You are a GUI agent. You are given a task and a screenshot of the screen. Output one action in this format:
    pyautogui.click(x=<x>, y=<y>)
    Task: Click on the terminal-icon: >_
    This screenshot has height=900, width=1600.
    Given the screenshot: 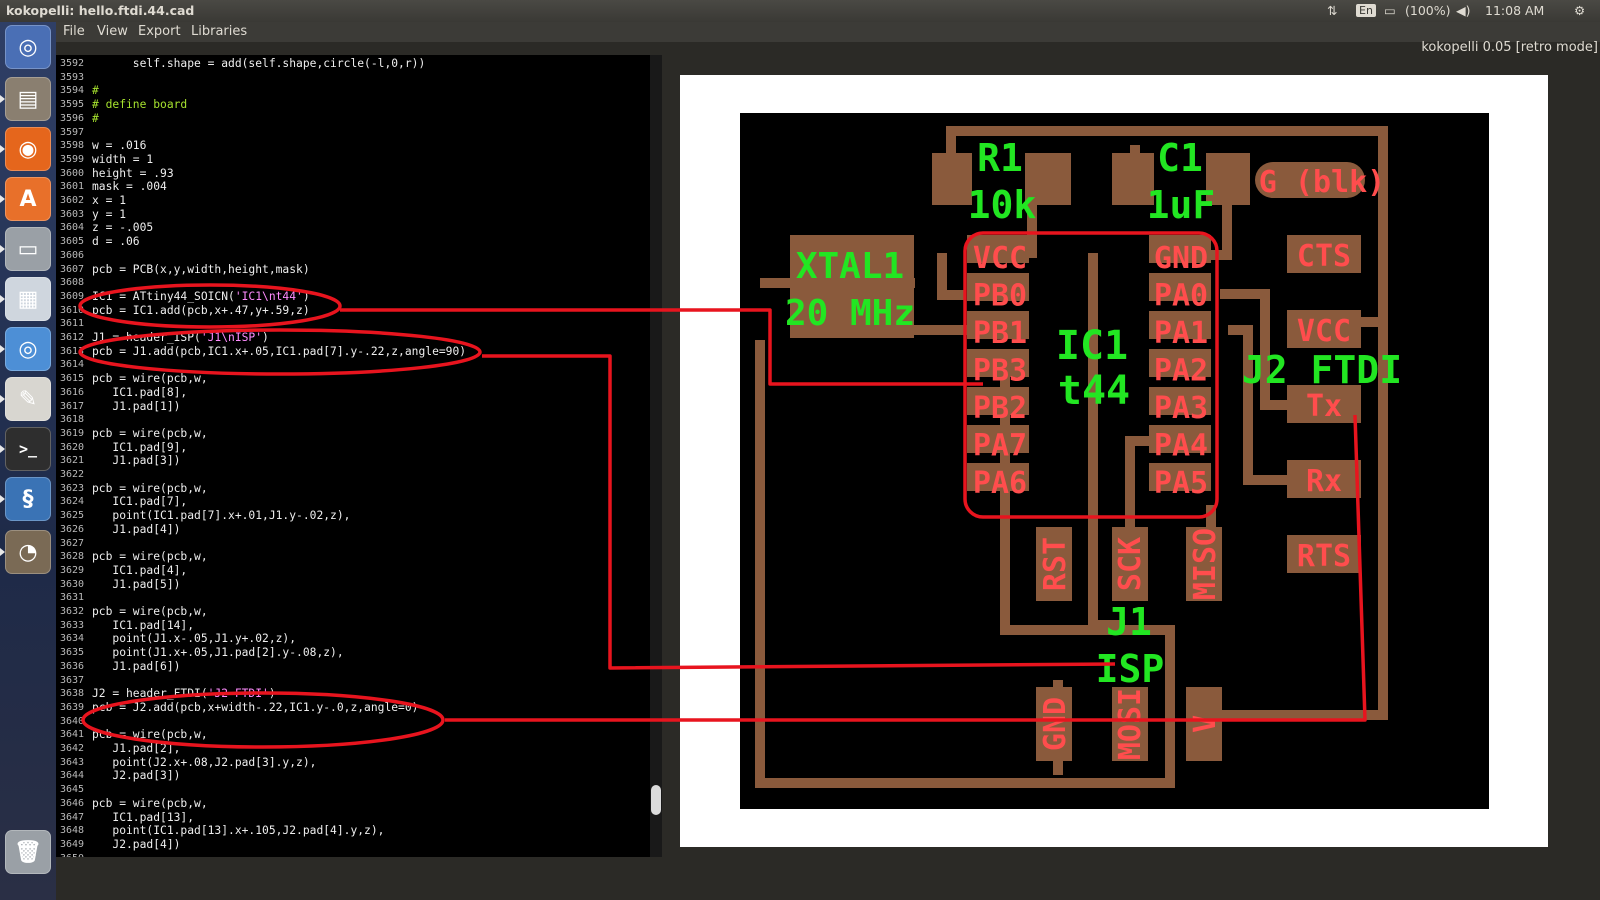 What is the action you would take?
    pyautogui.click(x=28, y=449)
    